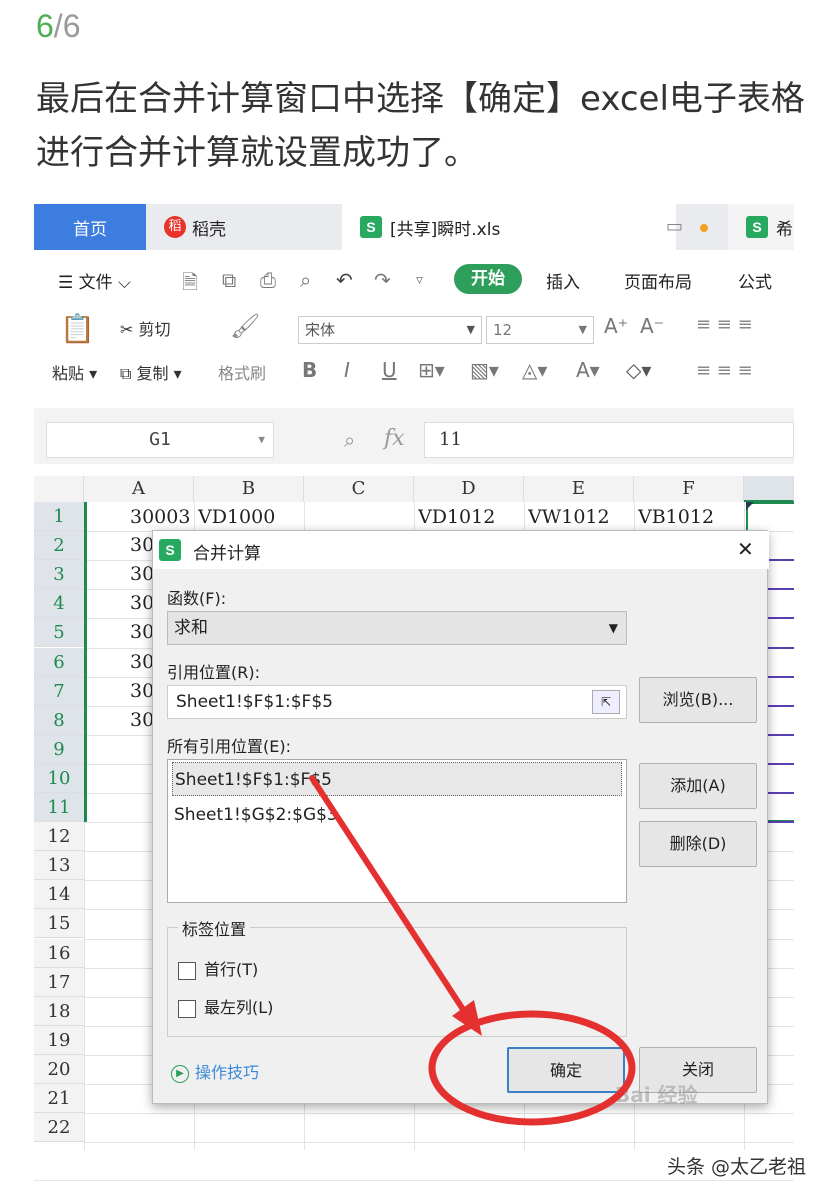 This screenshot has height=1192, width=828. Describe the element at coordinates (472, 950) in the screenshot. I see `annotation-overlay` at that location.